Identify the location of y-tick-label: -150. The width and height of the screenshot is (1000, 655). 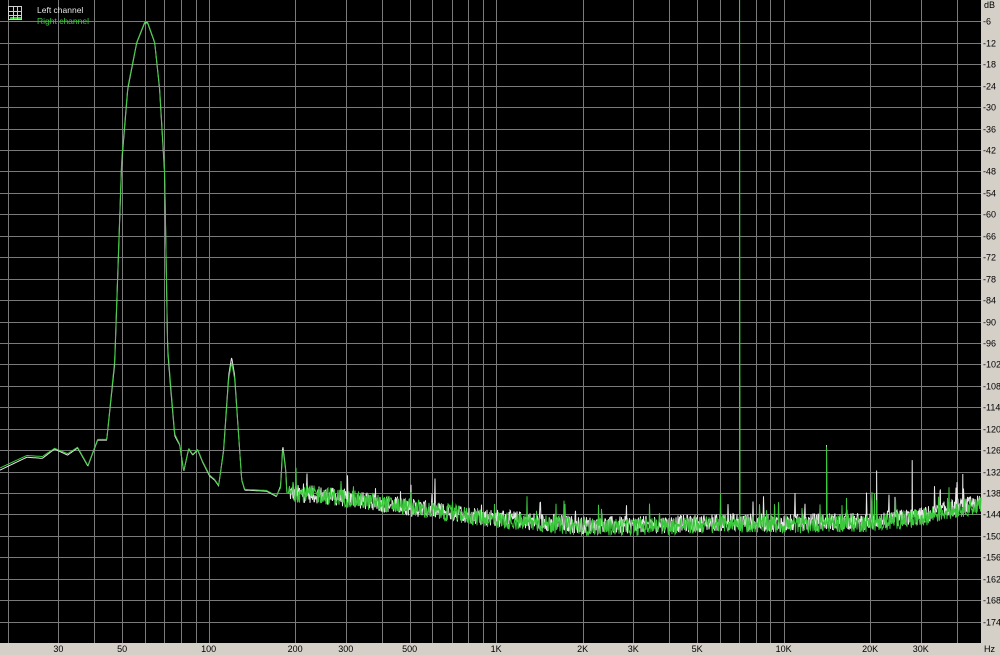
(991, 537).